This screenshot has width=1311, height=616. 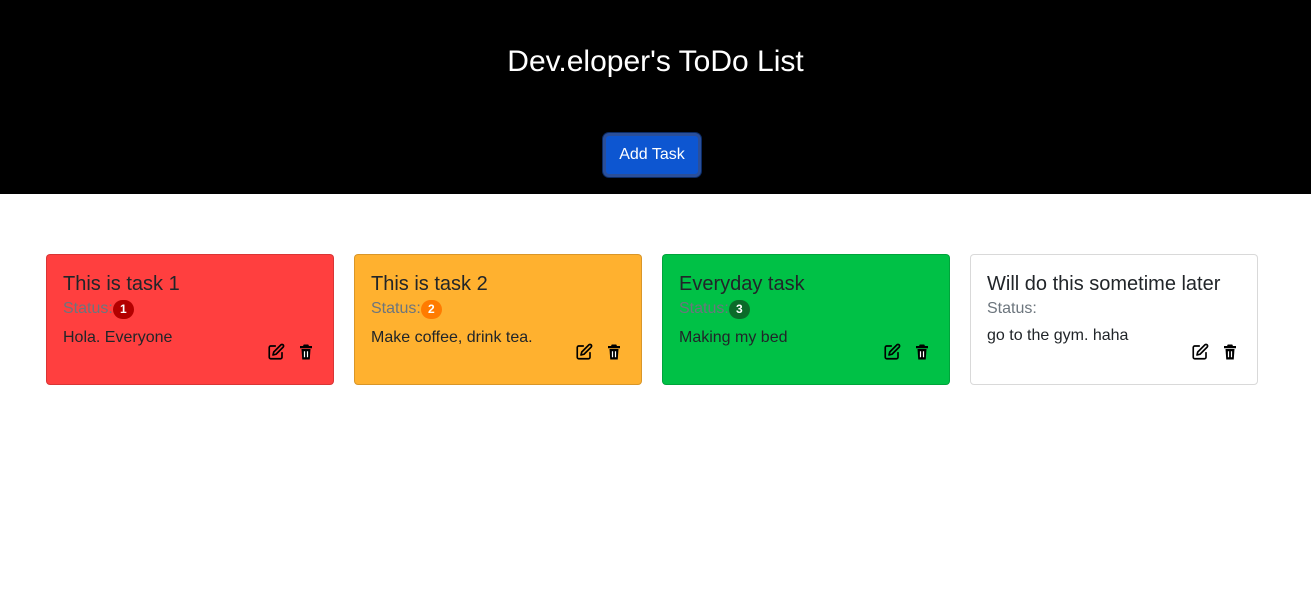 I want to click on status-badge: 1, so click(x=123, y=309).